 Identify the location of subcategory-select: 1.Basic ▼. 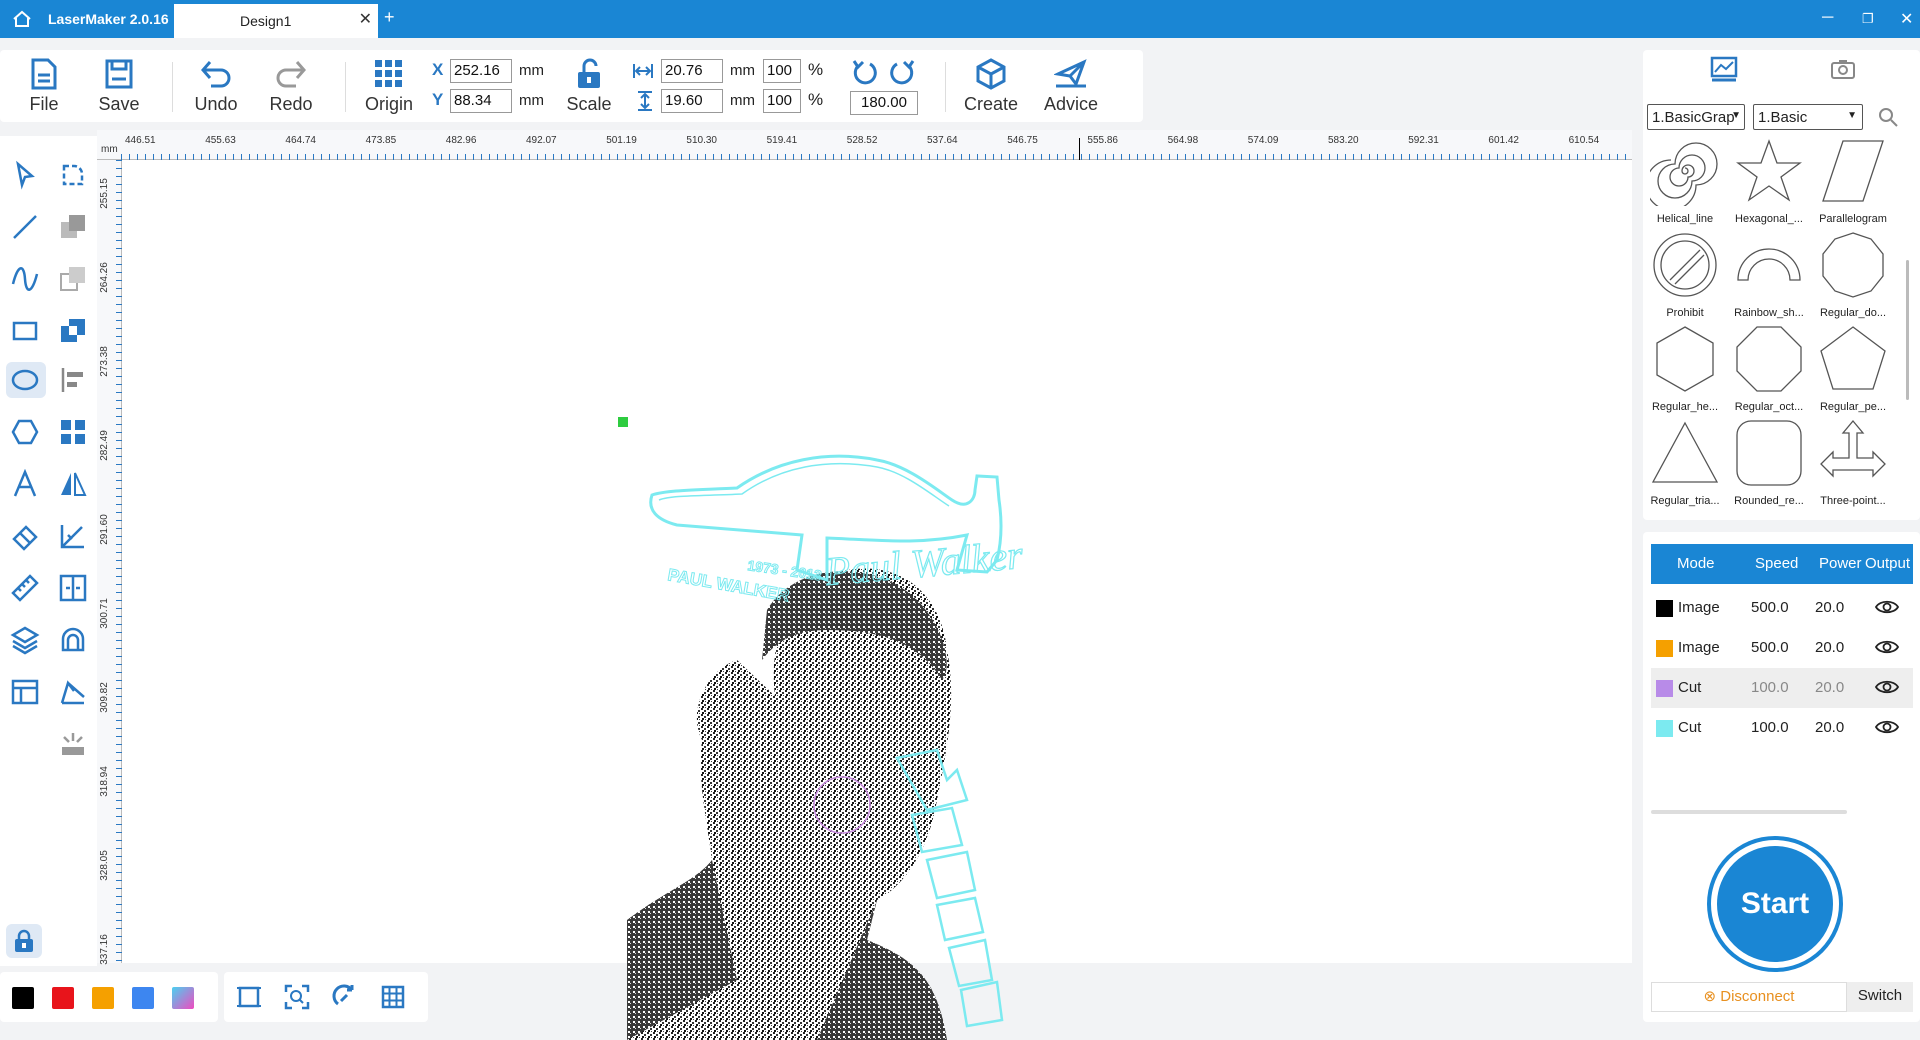
(1808, 117).